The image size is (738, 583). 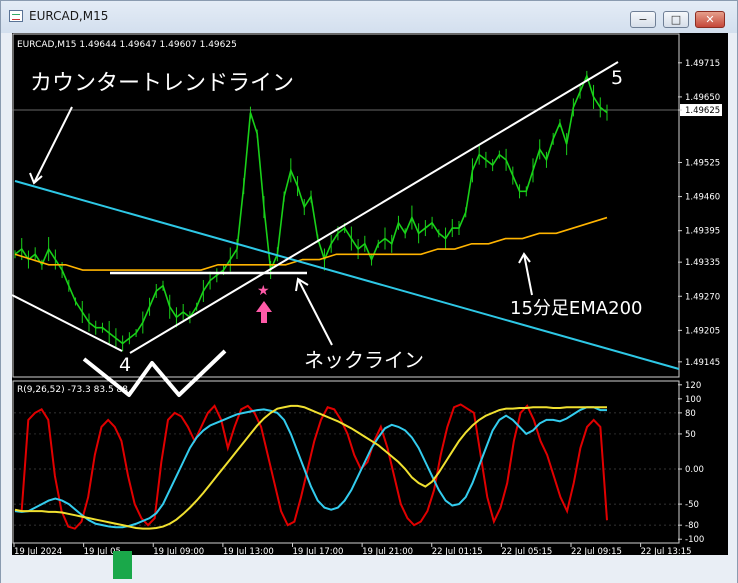 What do you see at coordinates (317, 551) in the screenshot?
I see `time-tick-label: 19 Jul 17:00` at bounding box center [317, 551].